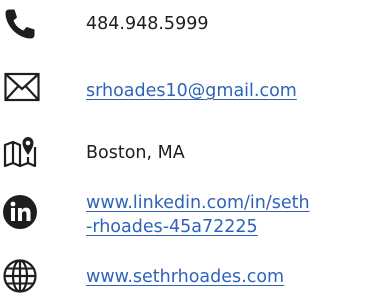  What do you see at coordinates (20, 276) in the screenshot?
I see `globe-icon` at bounding box center [20, 276].